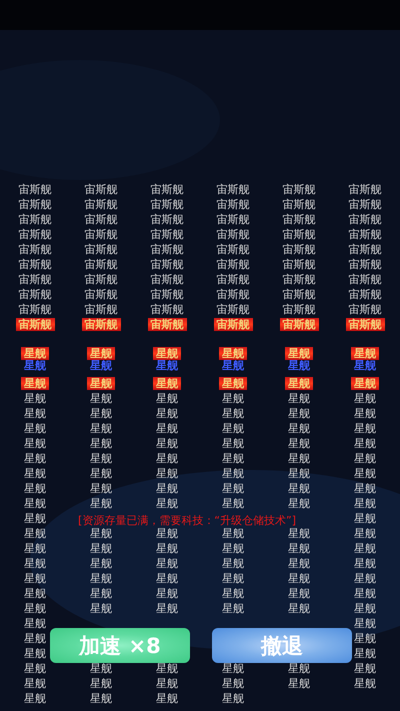  I want to click on speed-up-button: 加速 ×8, so click(120, 645).